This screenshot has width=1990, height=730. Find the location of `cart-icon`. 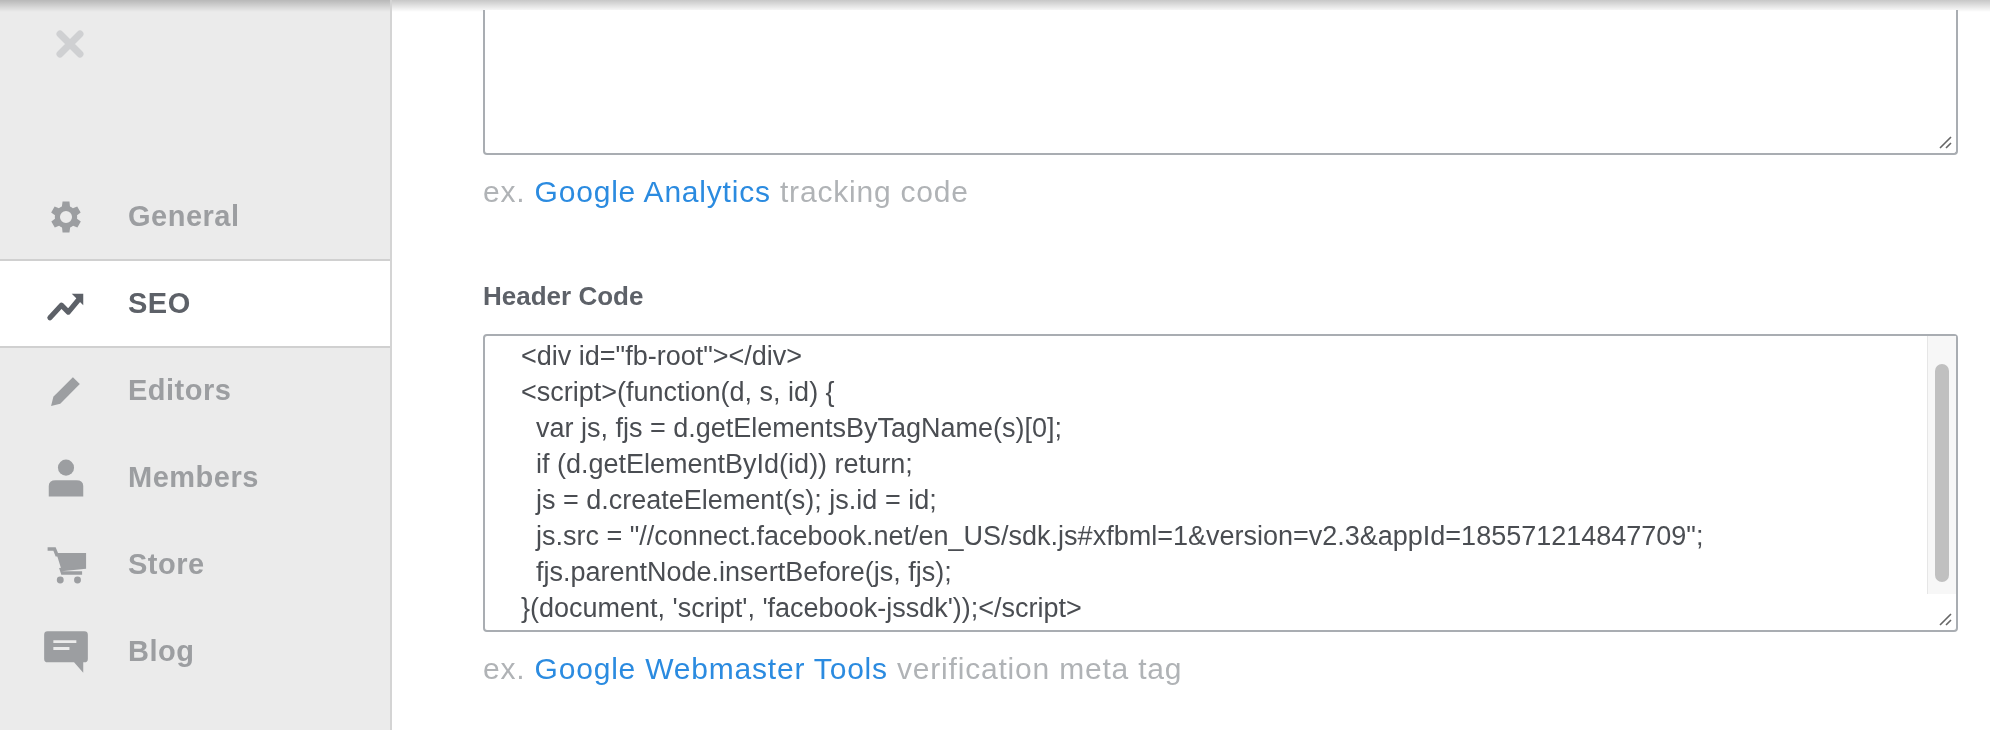

cart-icon is located at coordinates (66, 564).